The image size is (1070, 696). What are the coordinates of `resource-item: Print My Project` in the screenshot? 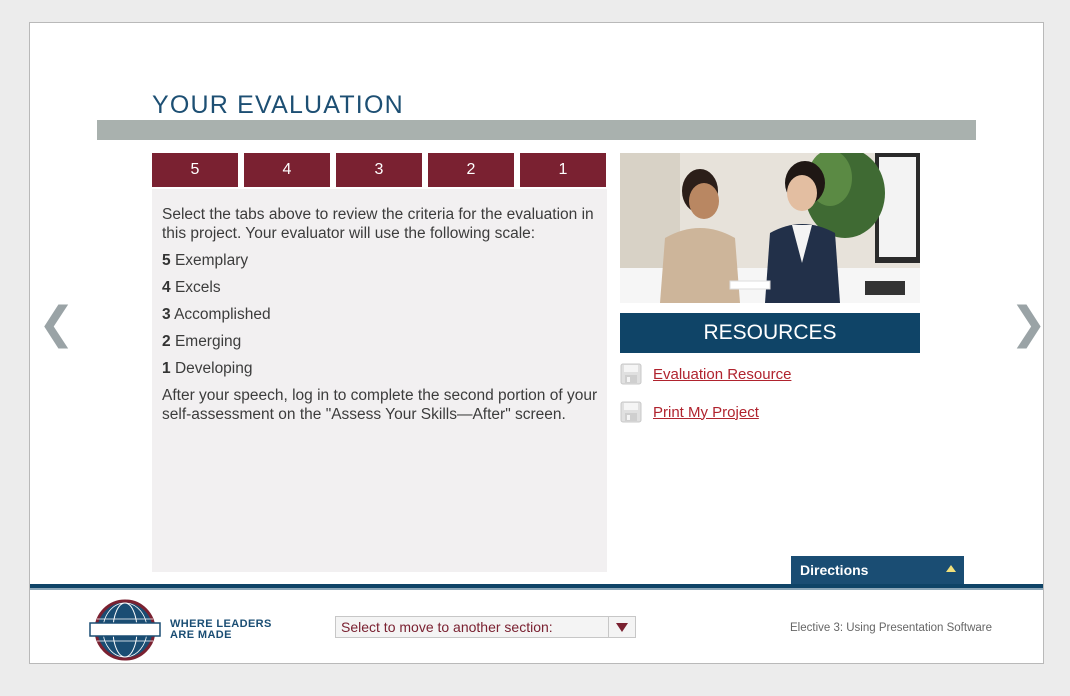 It's located at (689, 412).